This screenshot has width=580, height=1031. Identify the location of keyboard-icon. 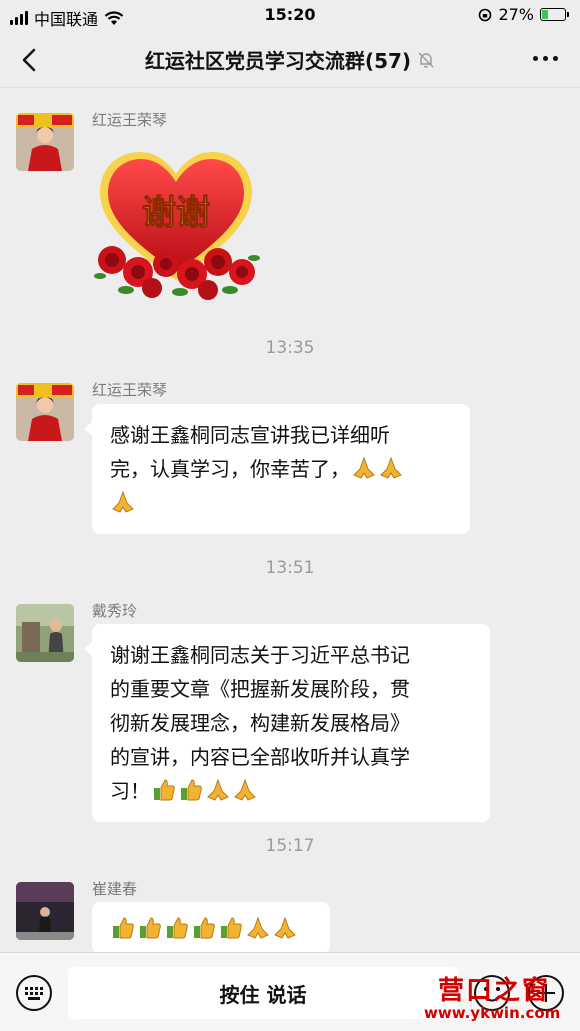
(34, 993).